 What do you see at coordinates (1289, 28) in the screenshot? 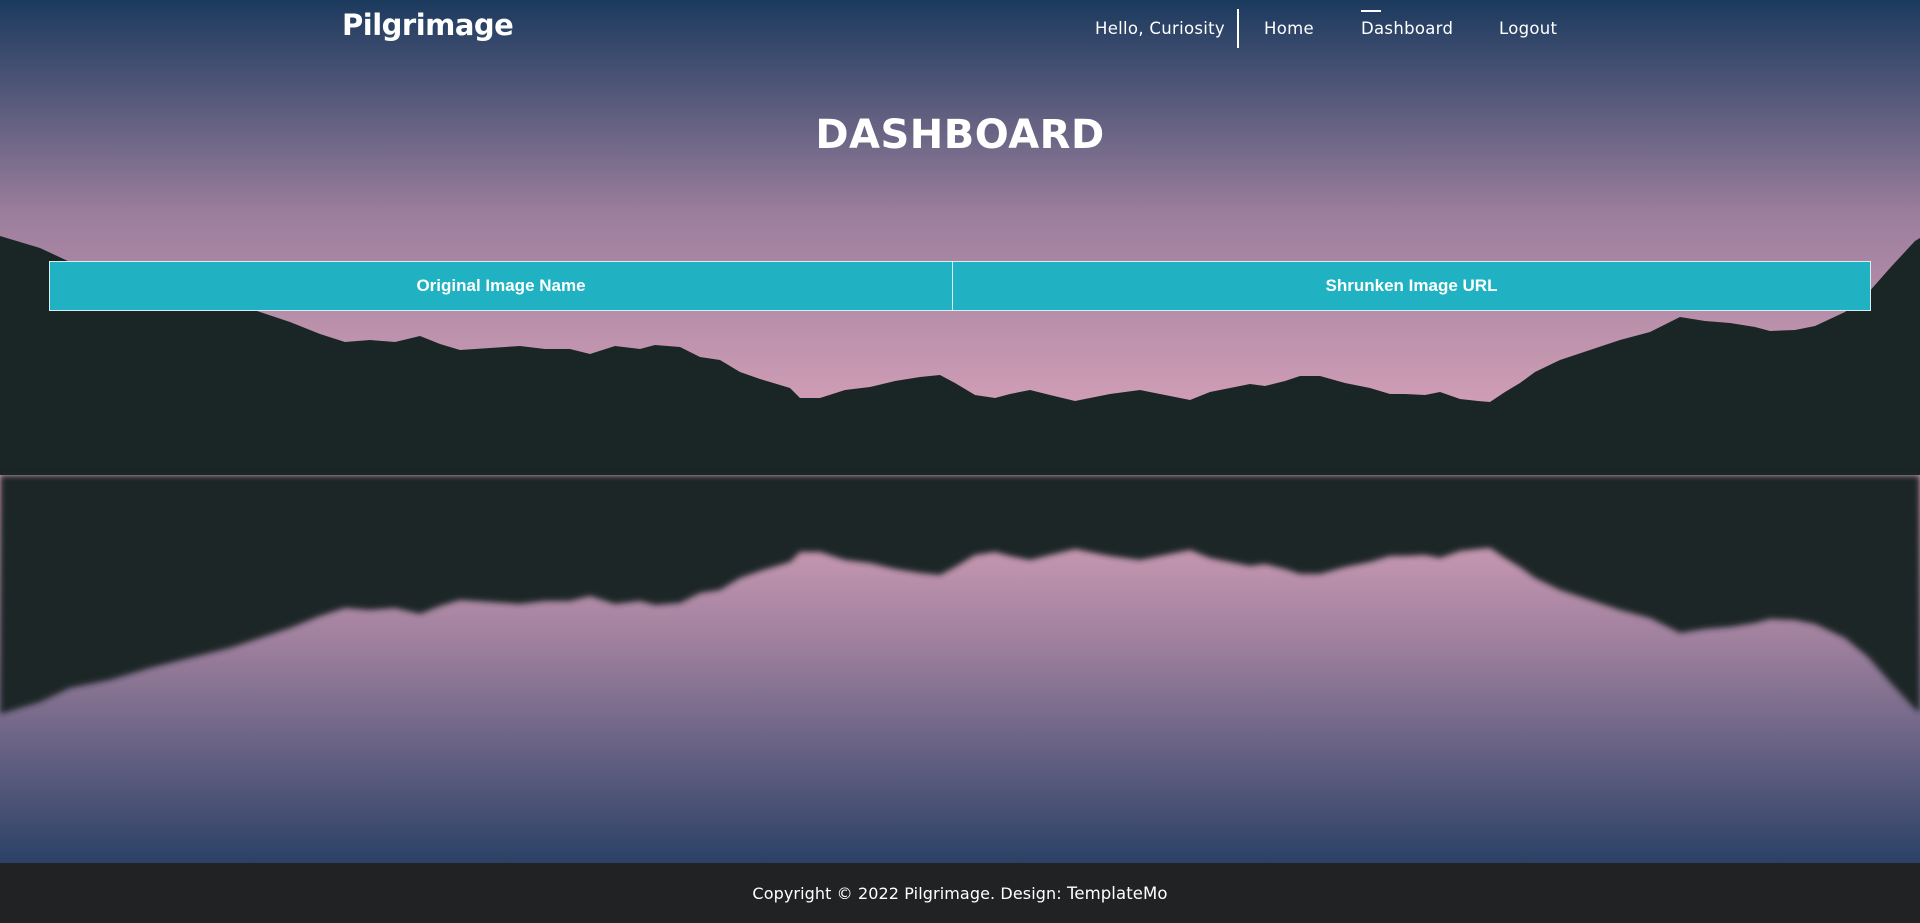
I see `nav-link-home: Home` at bounding box center [1289, 28].